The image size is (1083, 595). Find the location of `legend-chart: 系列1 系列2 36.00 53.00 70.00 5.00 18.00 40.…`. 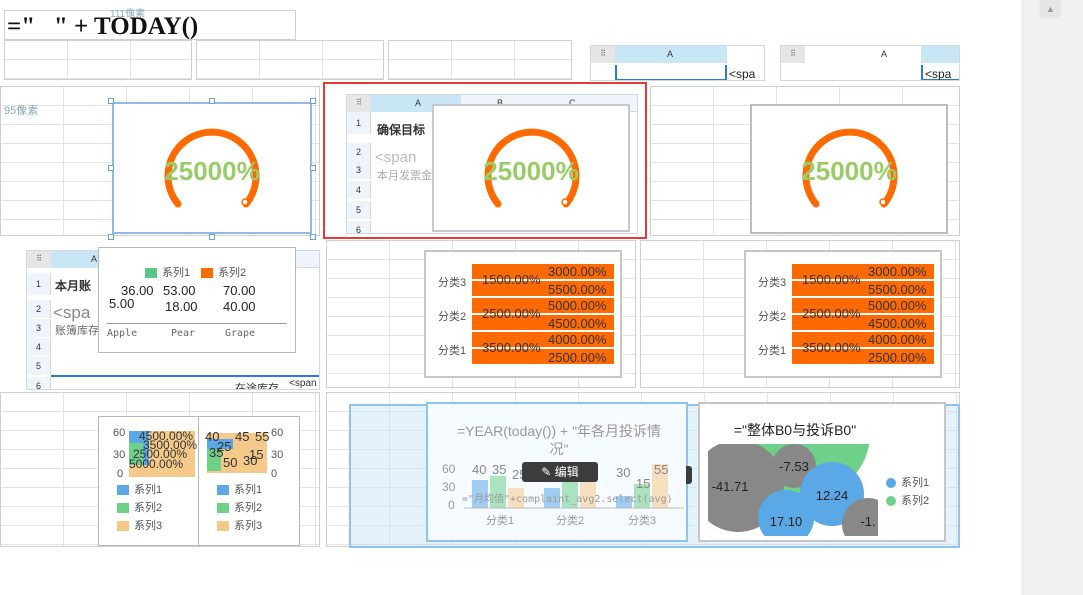

legend-chart: 系列1 系列2 36.00 53.00 70.00 5.00 18.00 40.… is located at coordinates (197, 300).